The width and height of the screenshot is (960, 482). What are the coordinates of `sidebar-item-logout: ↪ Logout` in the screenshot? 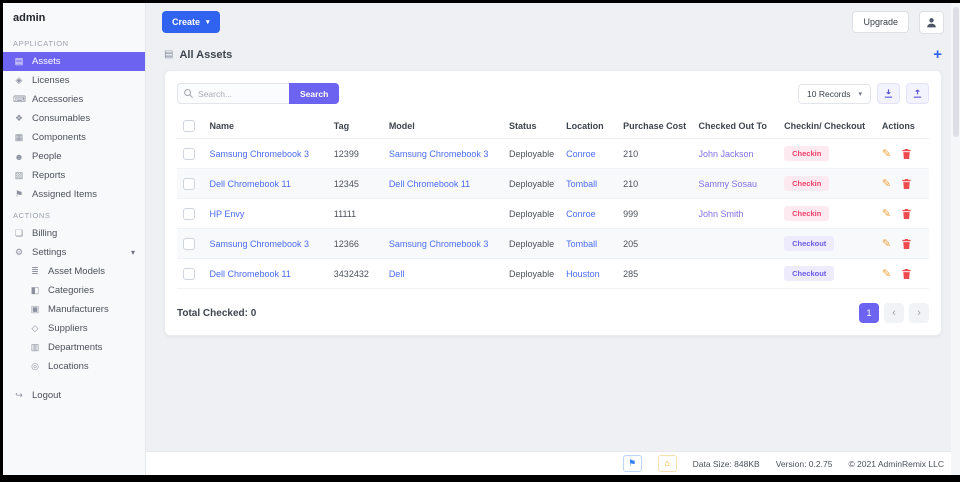 It's located at (74, 395).